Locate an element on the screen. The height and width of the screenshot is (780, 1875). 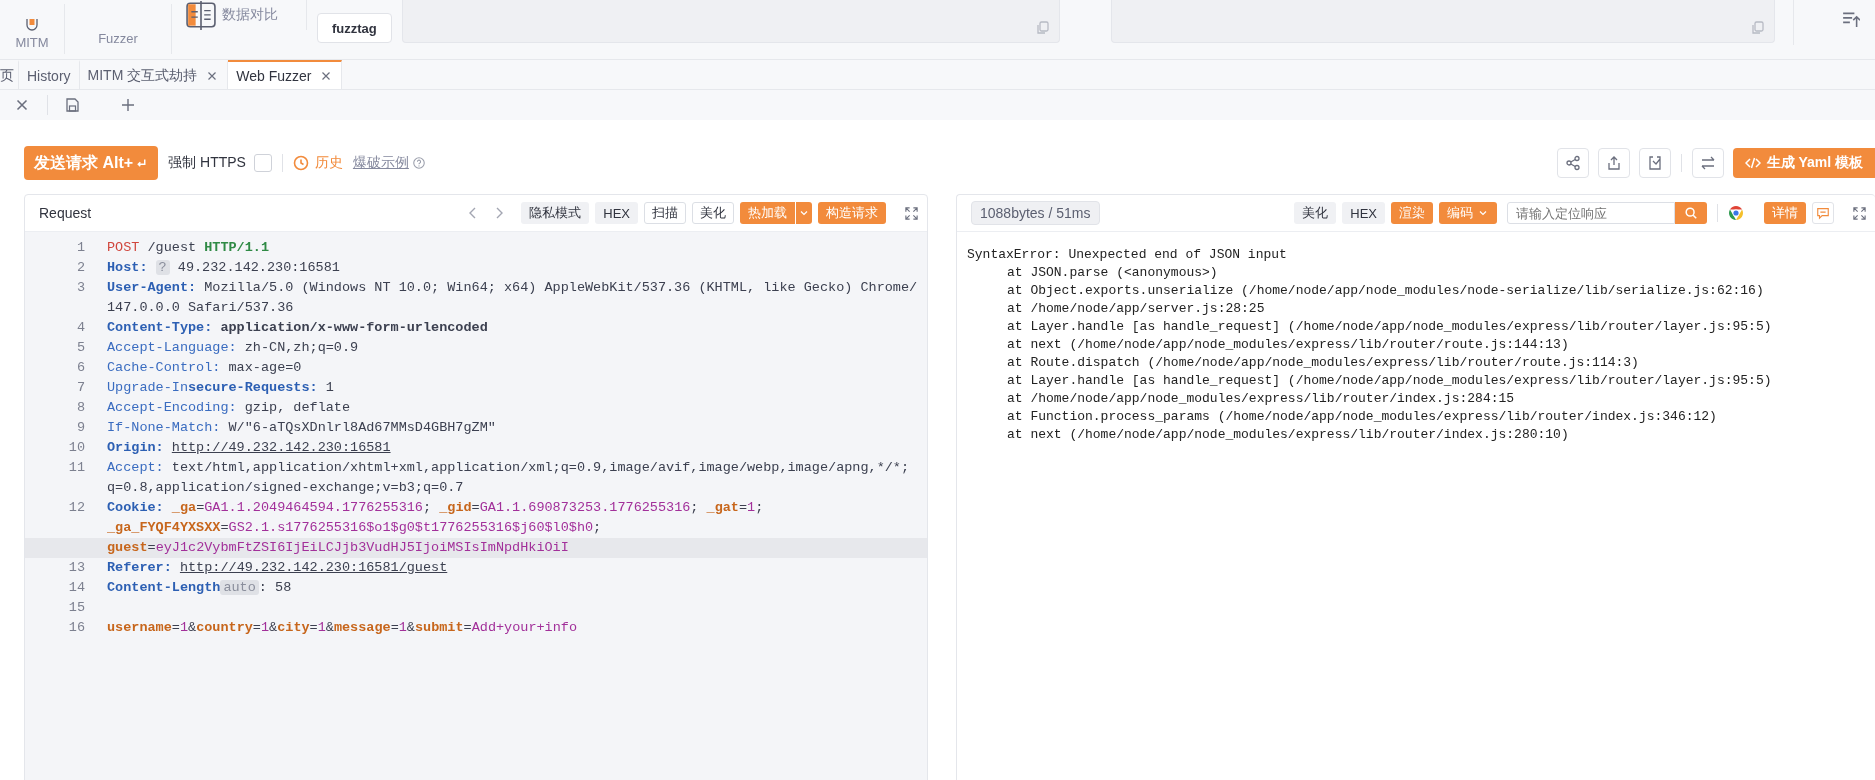
nav-label: MITM is located at coordinates (32, 42).